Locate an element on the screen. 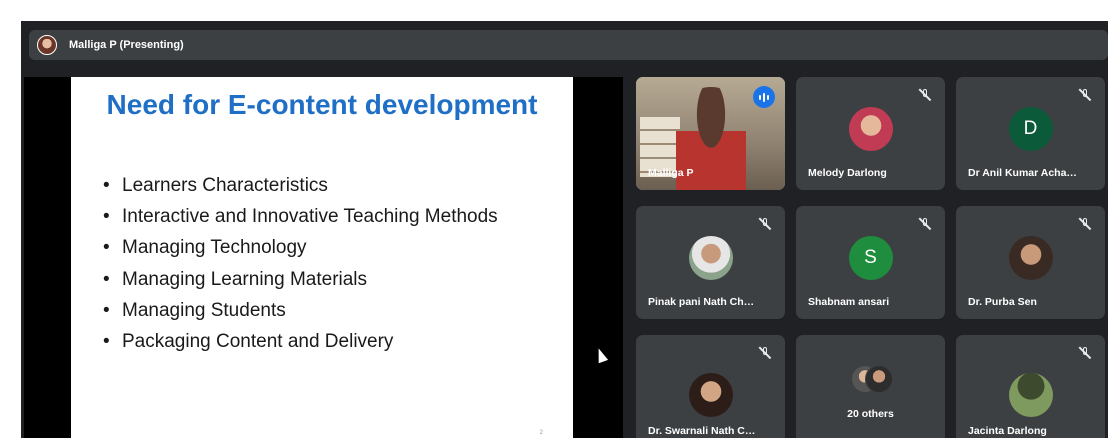 The image size is (1108, 438). presenter-bar: Malliga P (Presenting) is located at coordinates (568, 45).